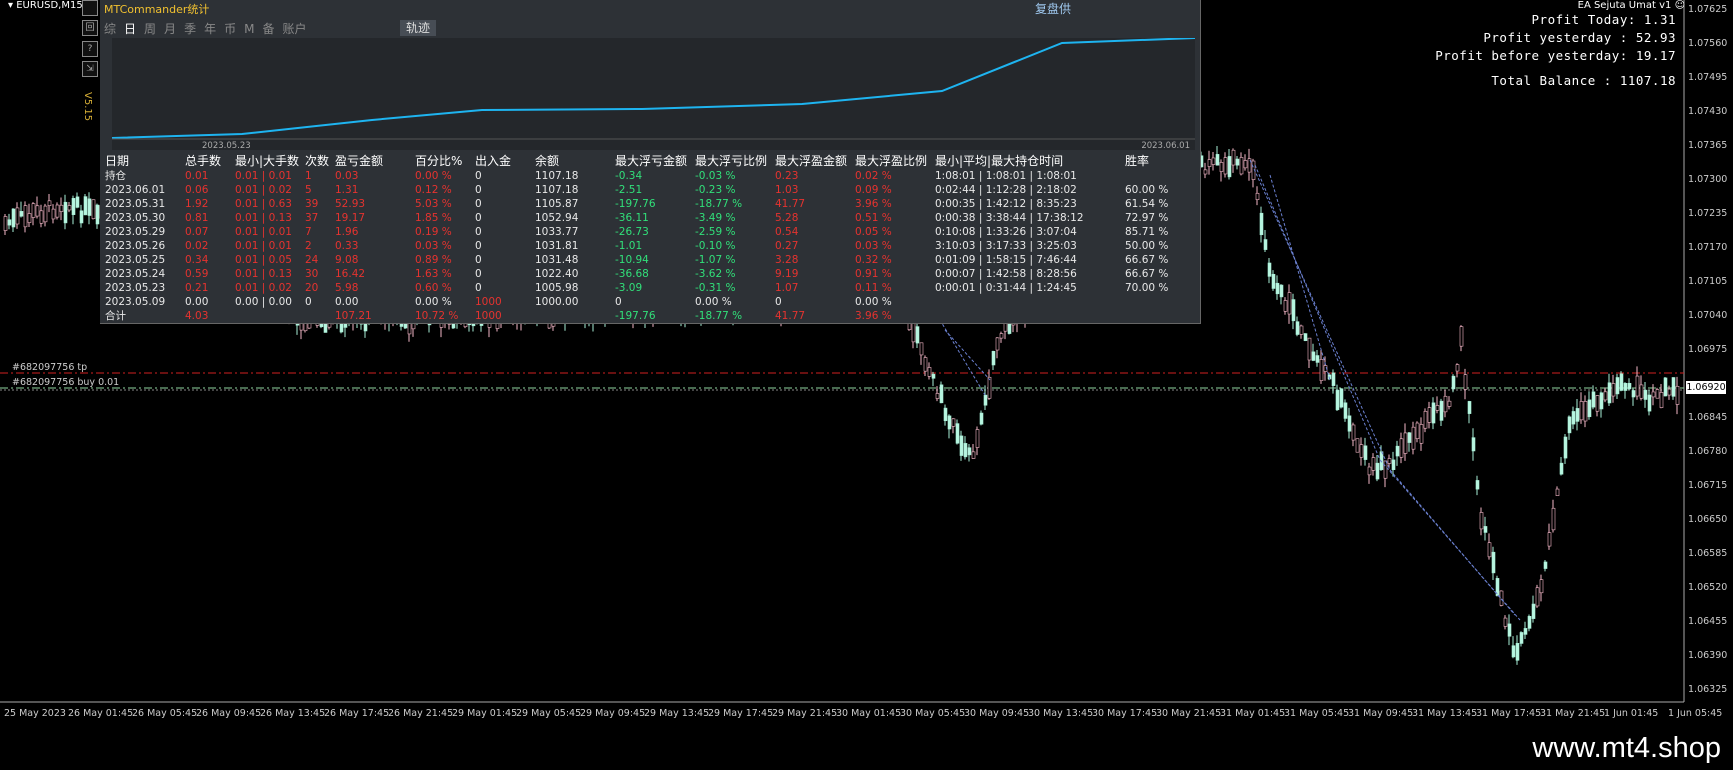 The image size is (1733, 770). I want to click on total-balance: Total Balance : 1107.18, so click(1583, 80).